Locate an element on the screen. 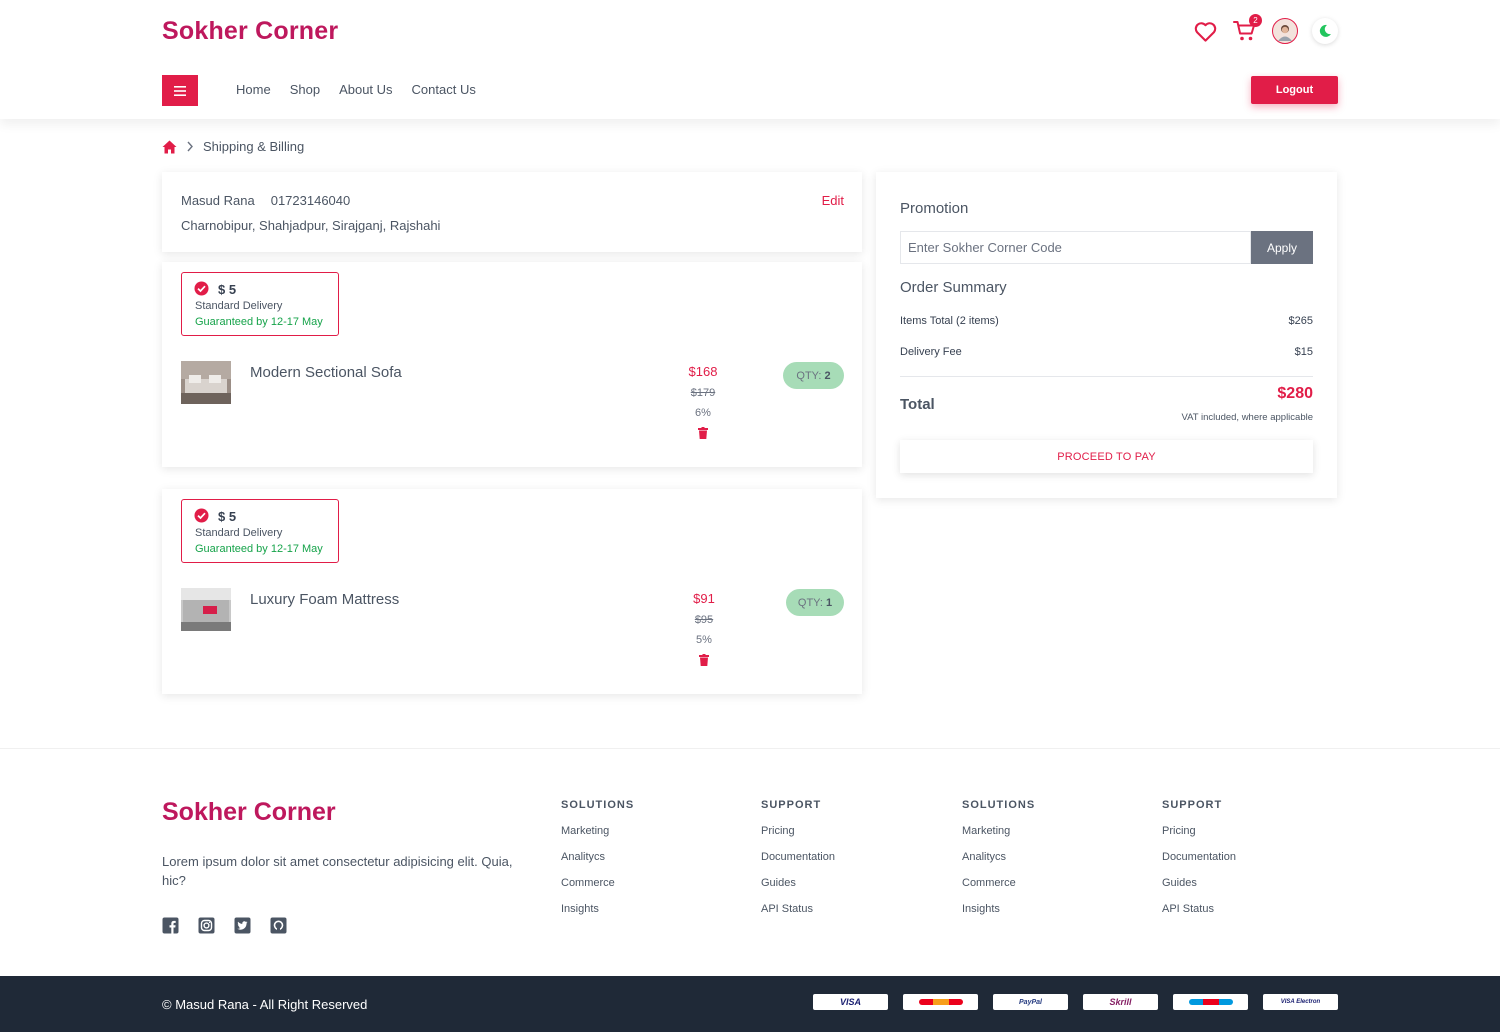 The height and width of the screenshot is (1032, 1500). menu-icon is located at coordinates (180, 90).